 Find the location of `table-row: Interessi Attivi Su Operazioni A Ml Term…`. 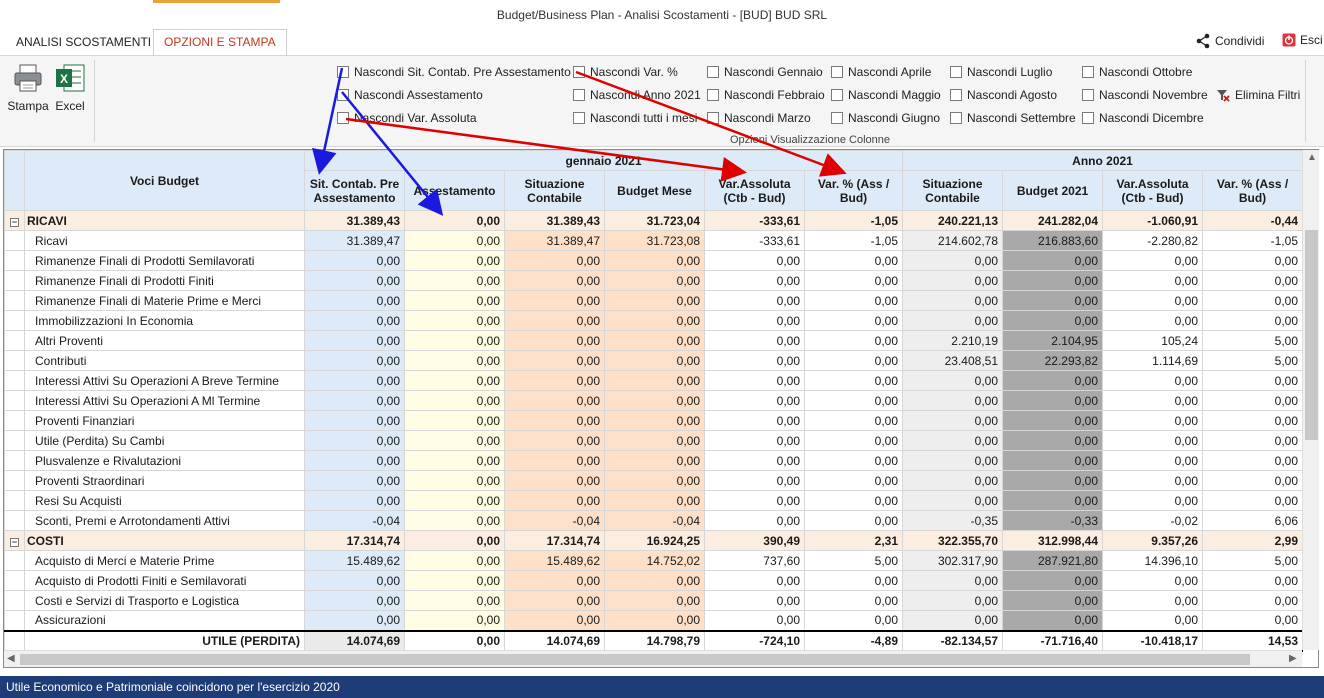

table-row: Interessi Attivi Su Operazioni A Ml Term… is located at coordinates (653, 400).